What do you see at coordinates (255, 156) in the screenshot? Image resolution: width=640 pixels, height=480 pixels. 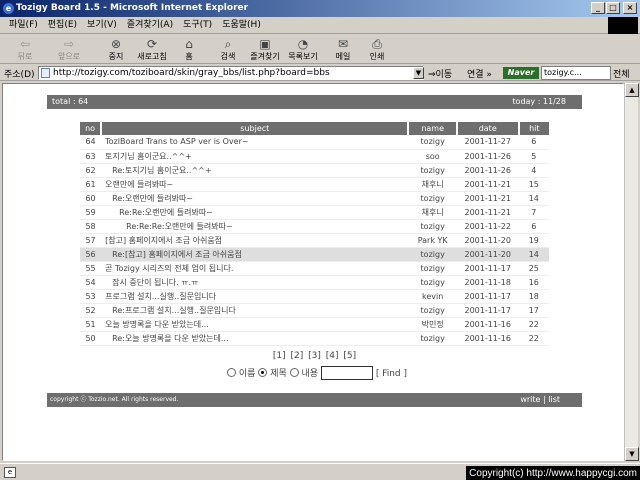 I see `post-subject-link: 토지기님 홈이군요..^^+` at bounding box center [255, 156].